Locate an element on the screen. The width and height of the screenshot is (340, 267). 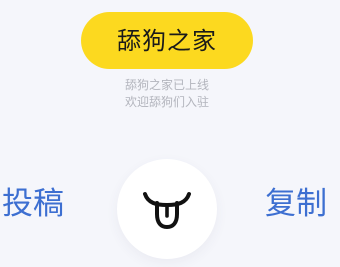
app-title-badge: 舔狗之家 is located at coordinates (167, 40).